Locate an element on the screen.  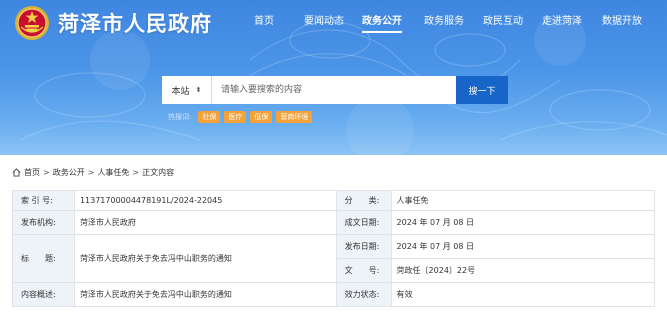
info-row: 内容概述: 菏泽市人民政府关于免去冯中山职务的通知 效力状态: 有效 is located at coordinates (334, 294).